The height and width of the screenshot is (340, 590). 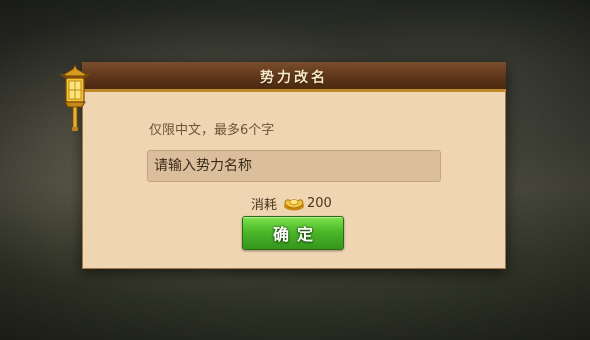 I want to click on gold-ingot-icon, so click(x=294, y=205).